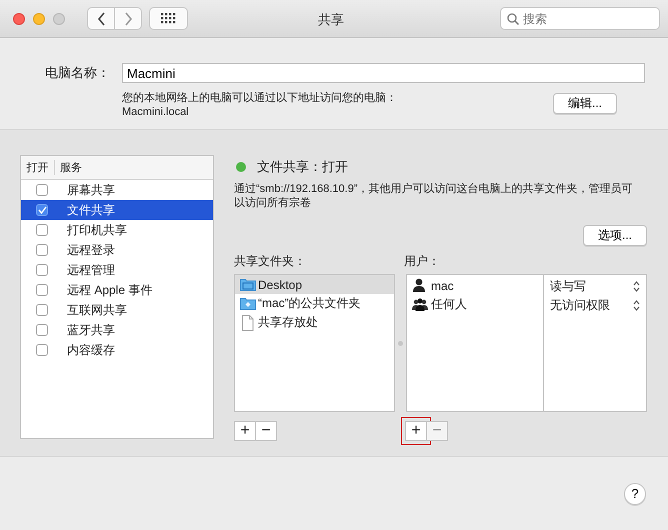  What do you see at coordinates (39, 18) in the screenshot?
I see `minimize-button` at bounding box center [39, 18].